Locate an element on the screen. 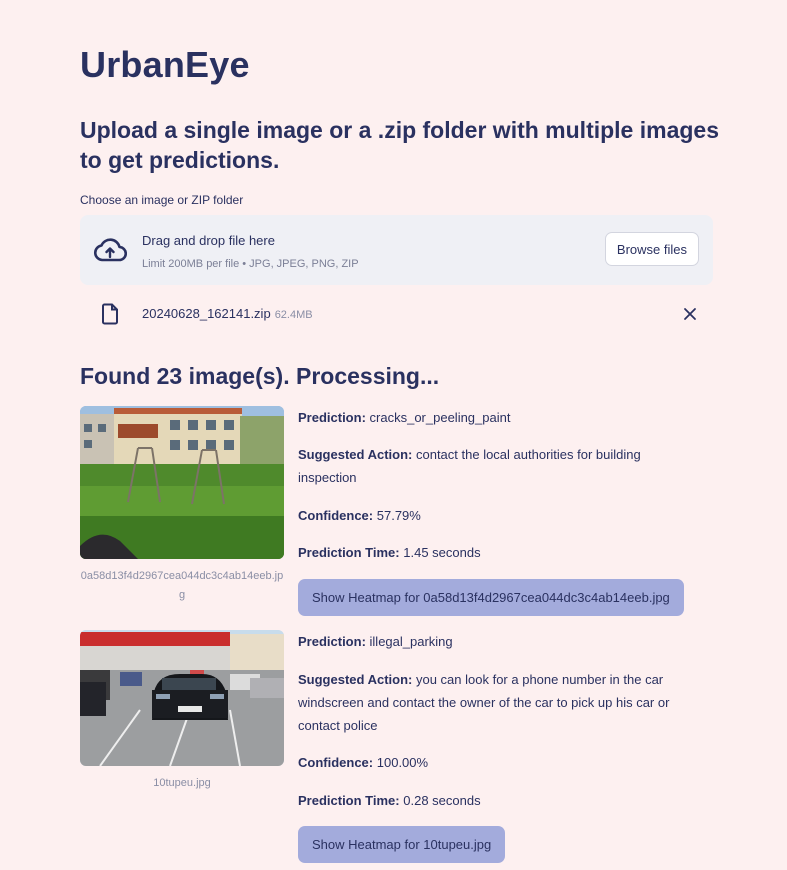 This screenshot has width=787, height=870. prediction-line: Prediction: illegal_parking is located at coordinates (375, 641).